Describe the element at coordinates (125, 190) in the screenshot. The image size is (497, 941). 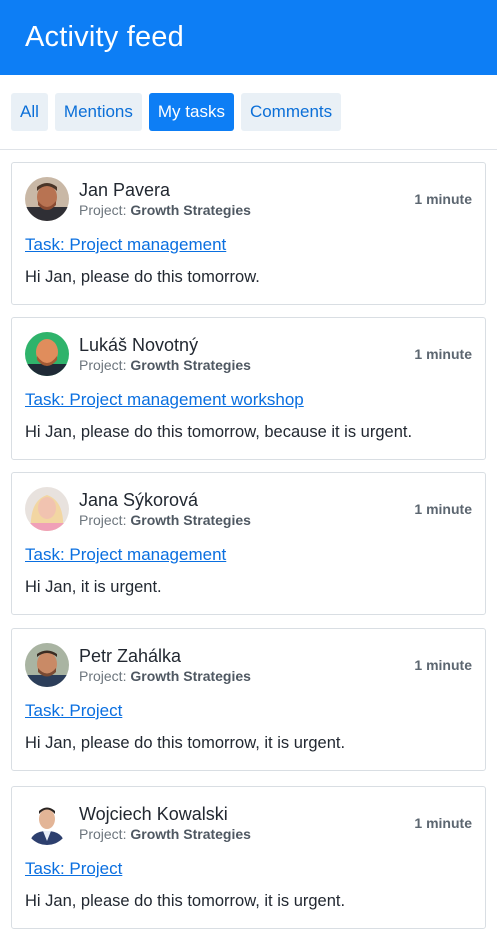
I see `user-name: Jan Pavera` at that location.